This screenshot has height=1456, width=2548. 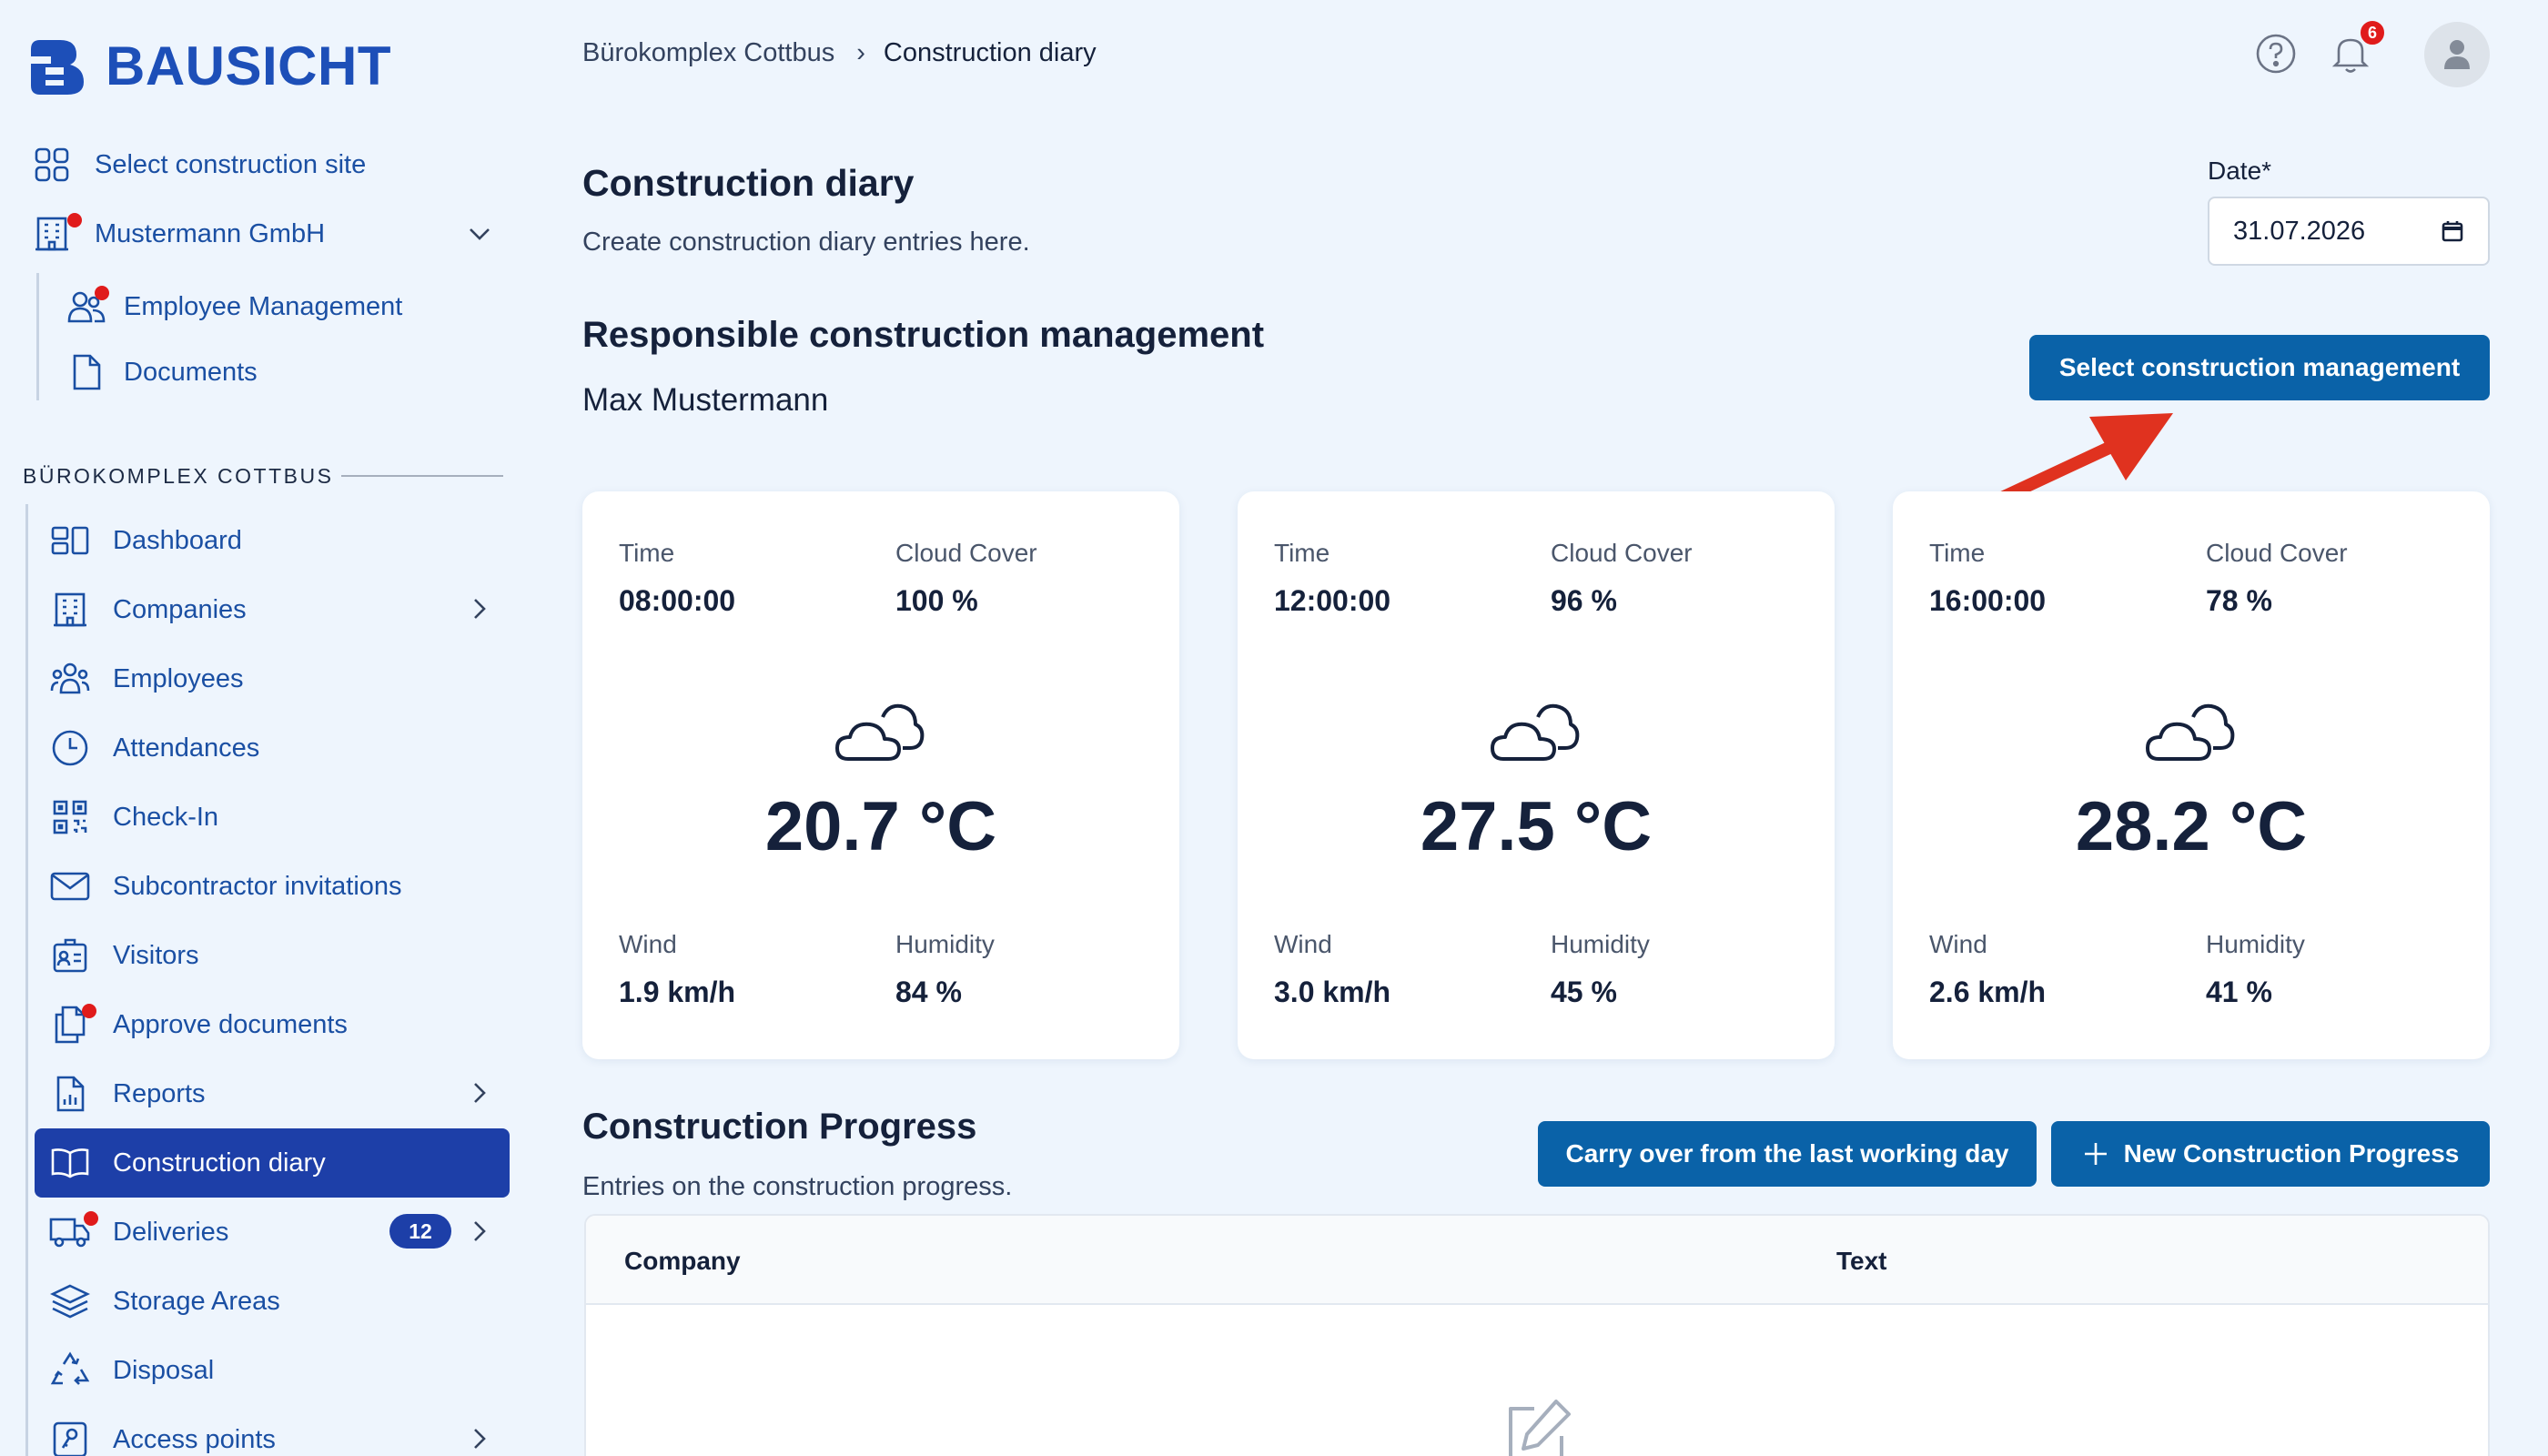 I want to click on sidebar-item-employee-management: Employee Management, so click(x=234, y=307).